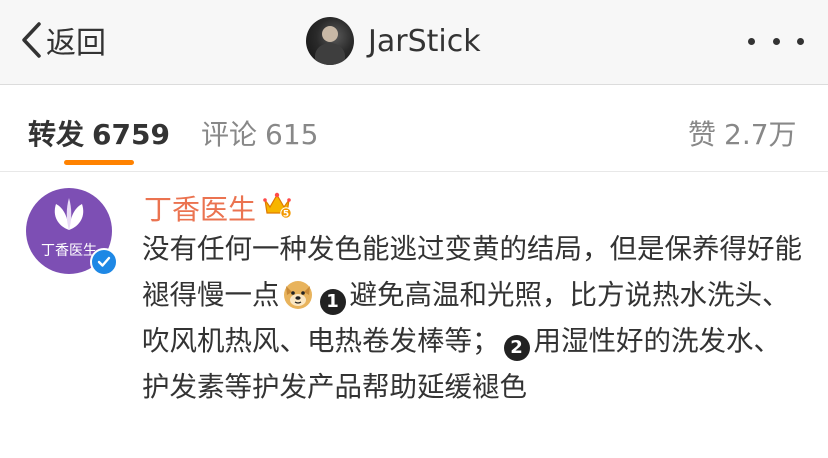 The height and width of the screenshot is (458, 828). What do you see at coordinates (69, 214) in the screenshot?
I see `butterfly-logo-icon` at bounding box center [69, 214].